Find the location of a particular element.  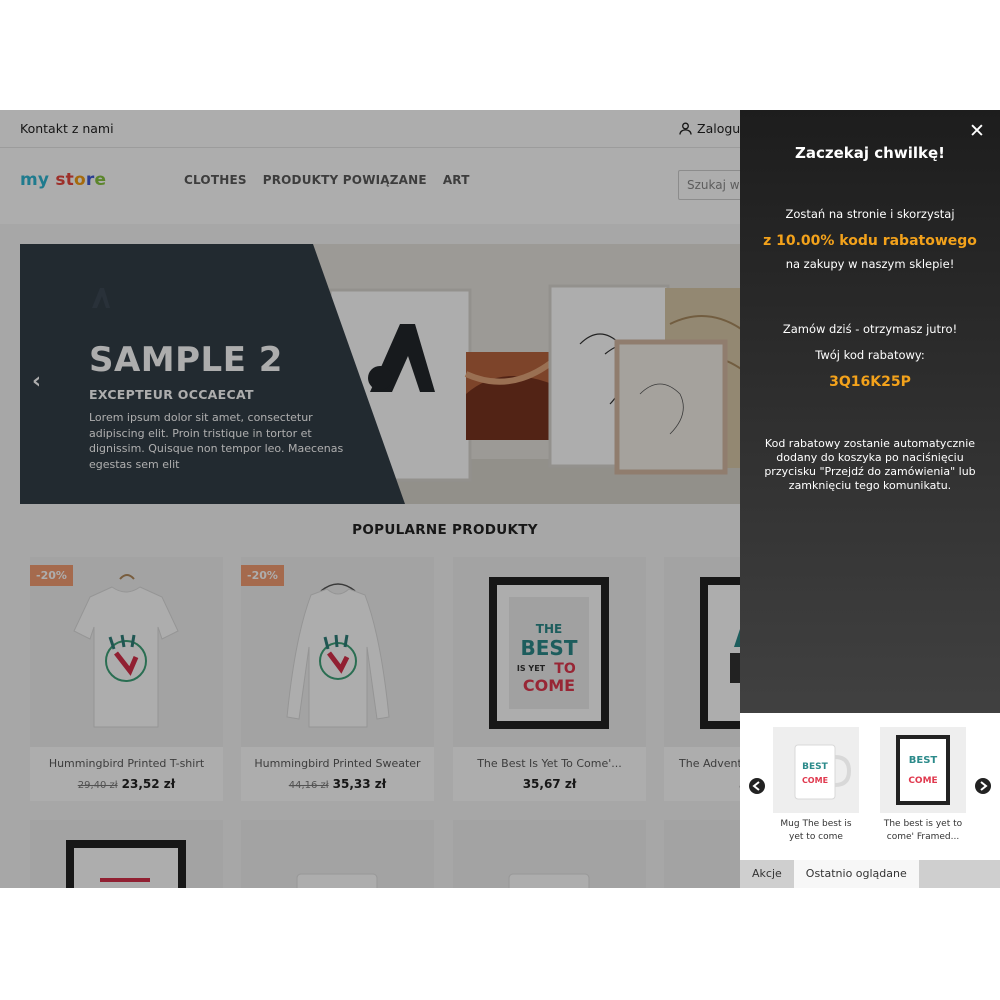

popup-line-4: Twój kod rabatowy: is located at coordinates (870, 355).